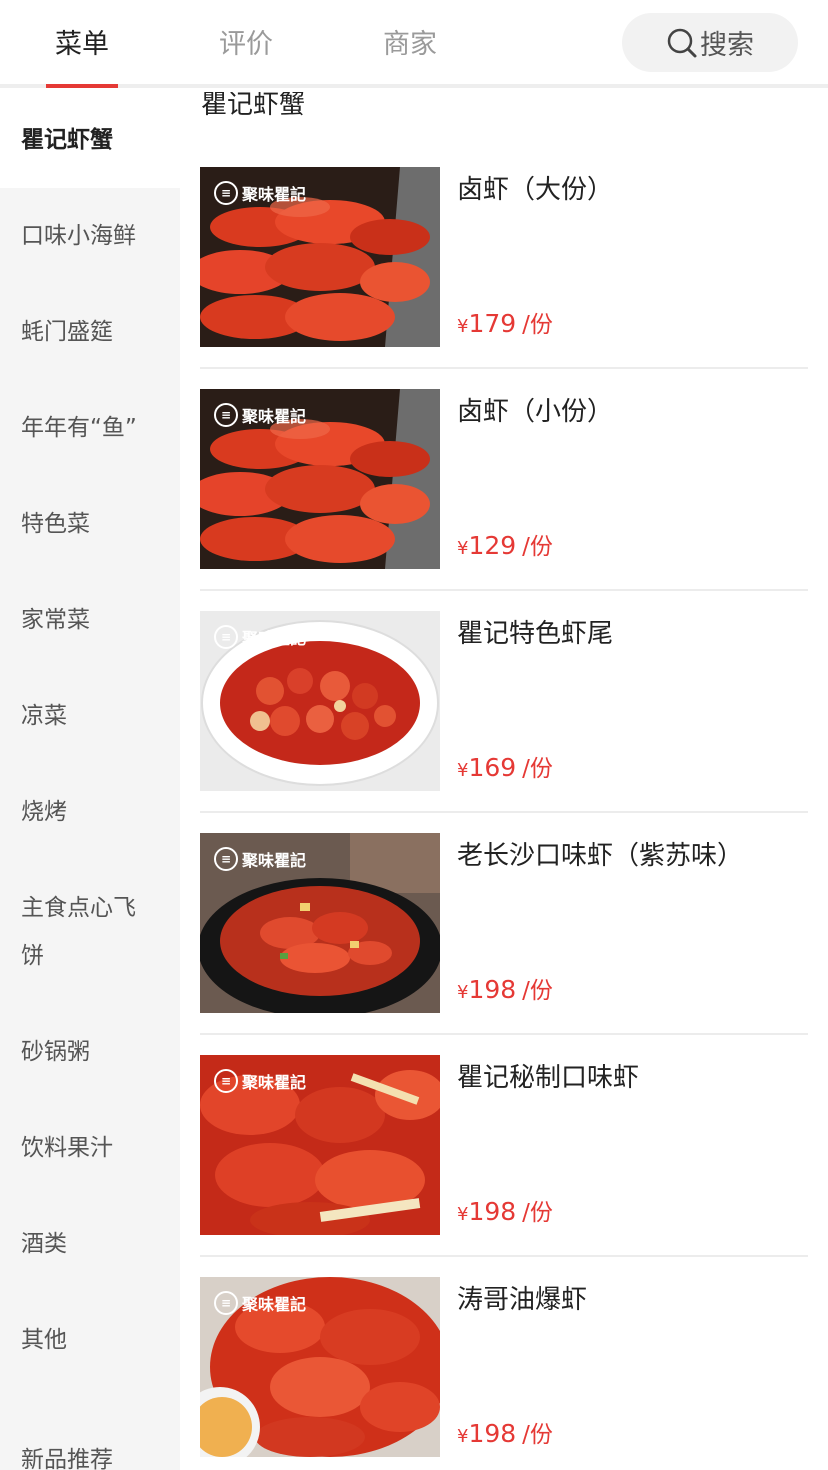  What do you see at coordinates (504, 1166) in the screenshot?
I see `menu-item: ≡ 聚味瞿記 瞿记秘制口味虾 ¥198/份` at bounding box center [504, 1166].